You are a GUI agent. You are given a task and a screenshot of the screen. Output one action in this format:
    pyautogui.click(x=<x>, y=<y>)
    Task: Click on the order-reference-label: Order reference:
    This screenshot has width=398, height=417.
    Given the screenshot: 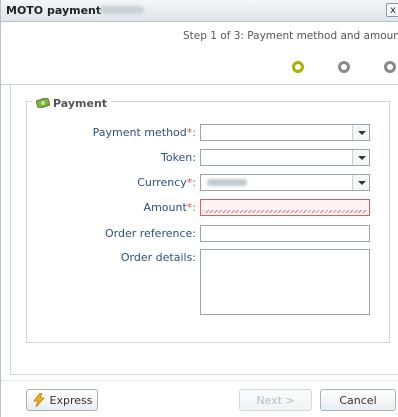 What is the action you would take?
    pyautogui.click(x=150, y=233)
    